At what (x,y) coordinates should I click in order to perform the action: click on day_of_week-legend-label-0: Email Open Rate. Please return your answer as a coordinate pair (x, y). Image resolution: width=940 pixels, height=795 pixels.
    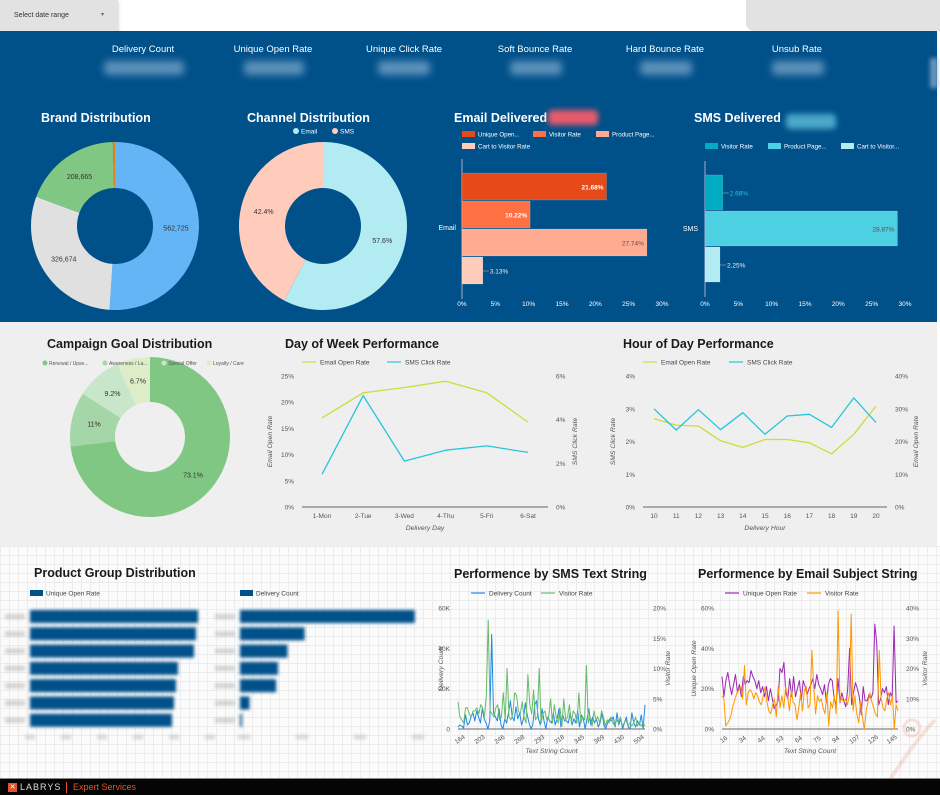
    Looking at the image, I should click on (345, 362).